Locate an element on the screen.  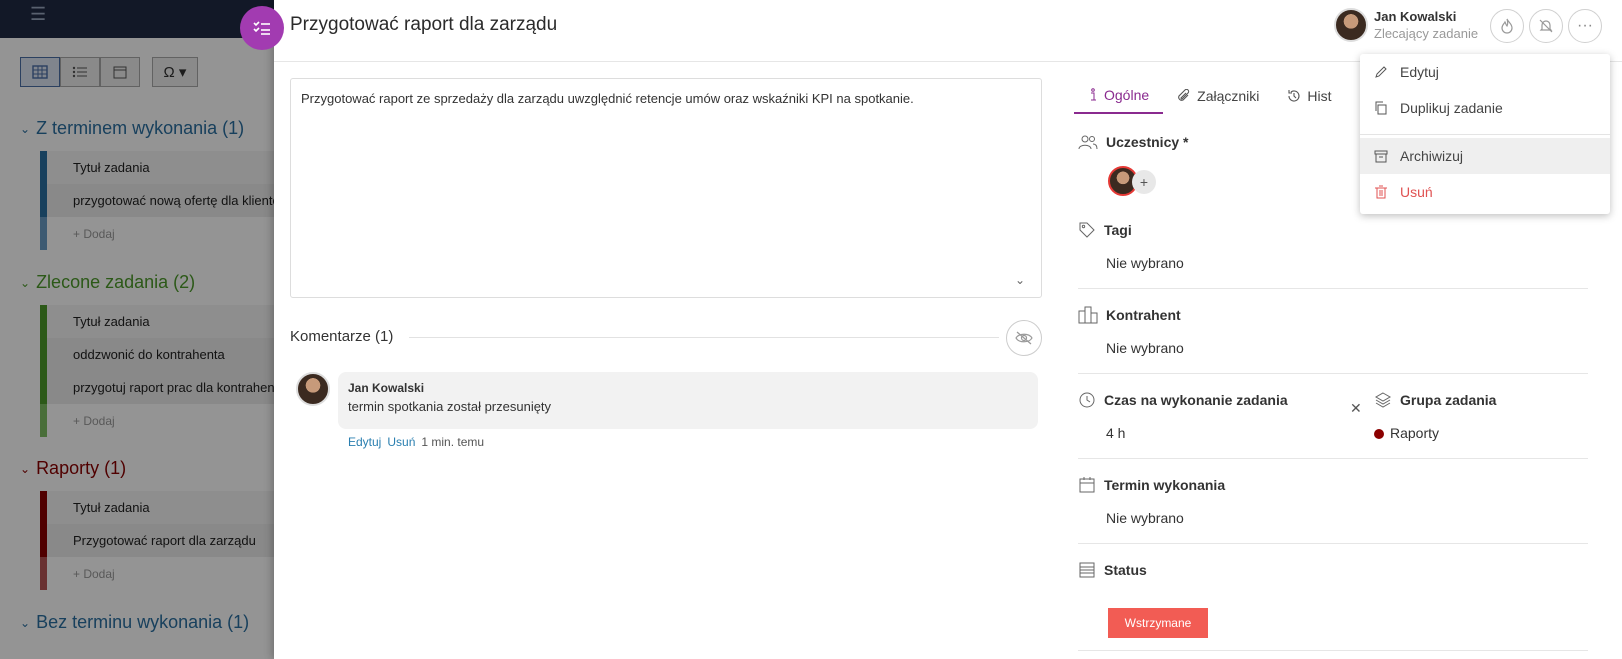
tags-value: Nie wybrano is located at coordinates (1145, 263).